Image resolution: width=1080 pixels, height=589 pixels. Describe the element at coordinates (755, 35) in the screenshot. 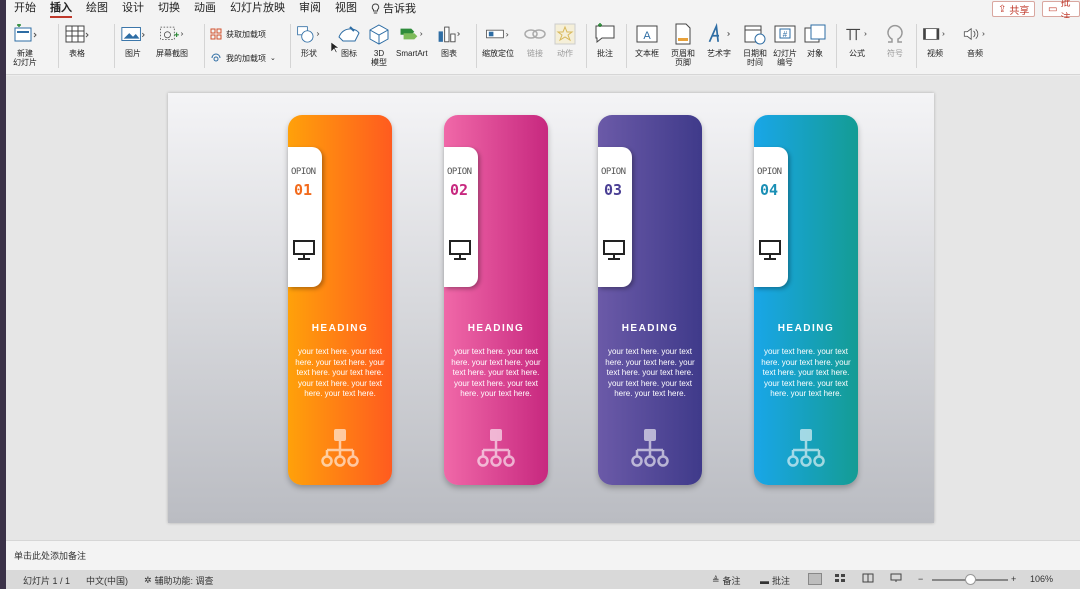

I see `calendar-icon` at that location.